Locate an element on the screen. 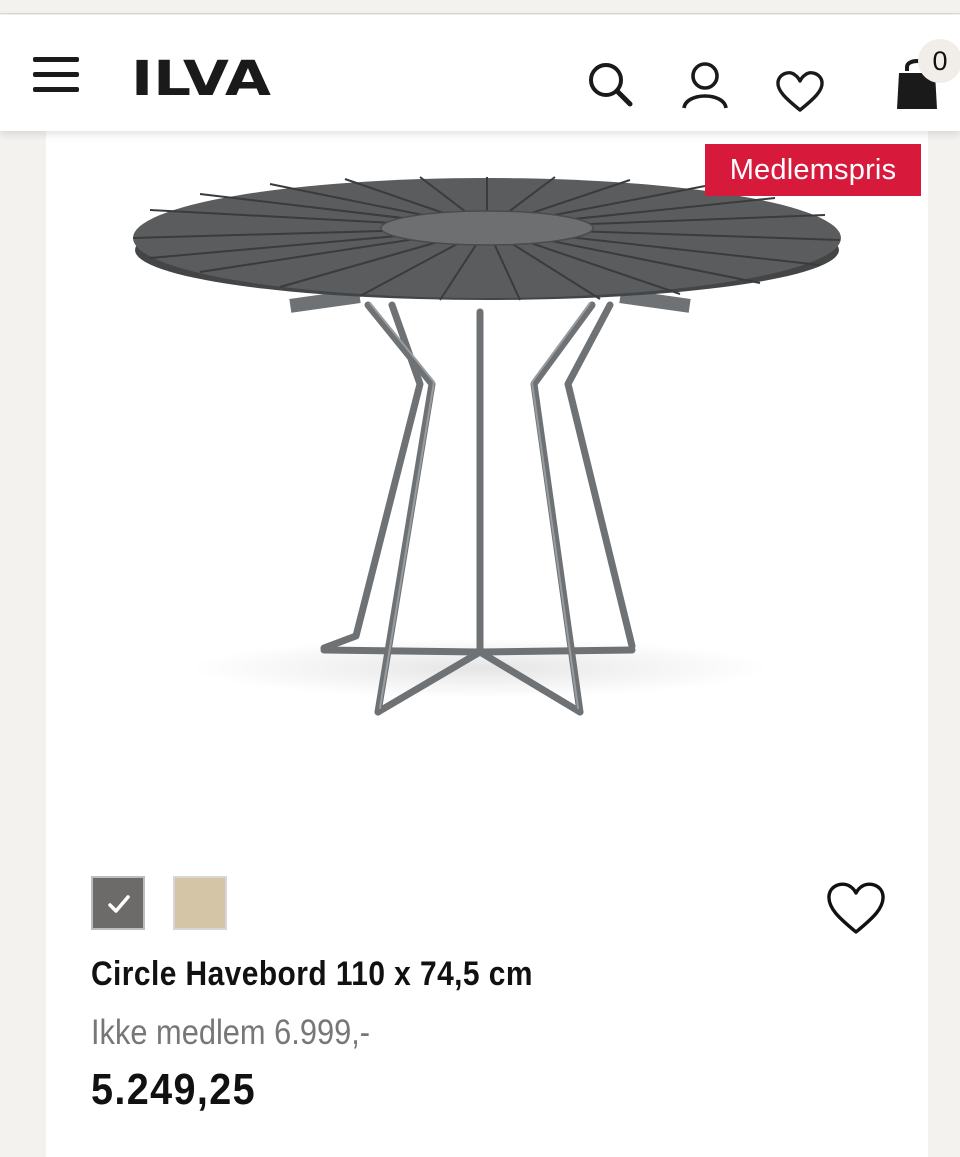 The width and height of the screenshot is (960, 1157). color-swatch-dark-grey is located at coordinates (118, 903).